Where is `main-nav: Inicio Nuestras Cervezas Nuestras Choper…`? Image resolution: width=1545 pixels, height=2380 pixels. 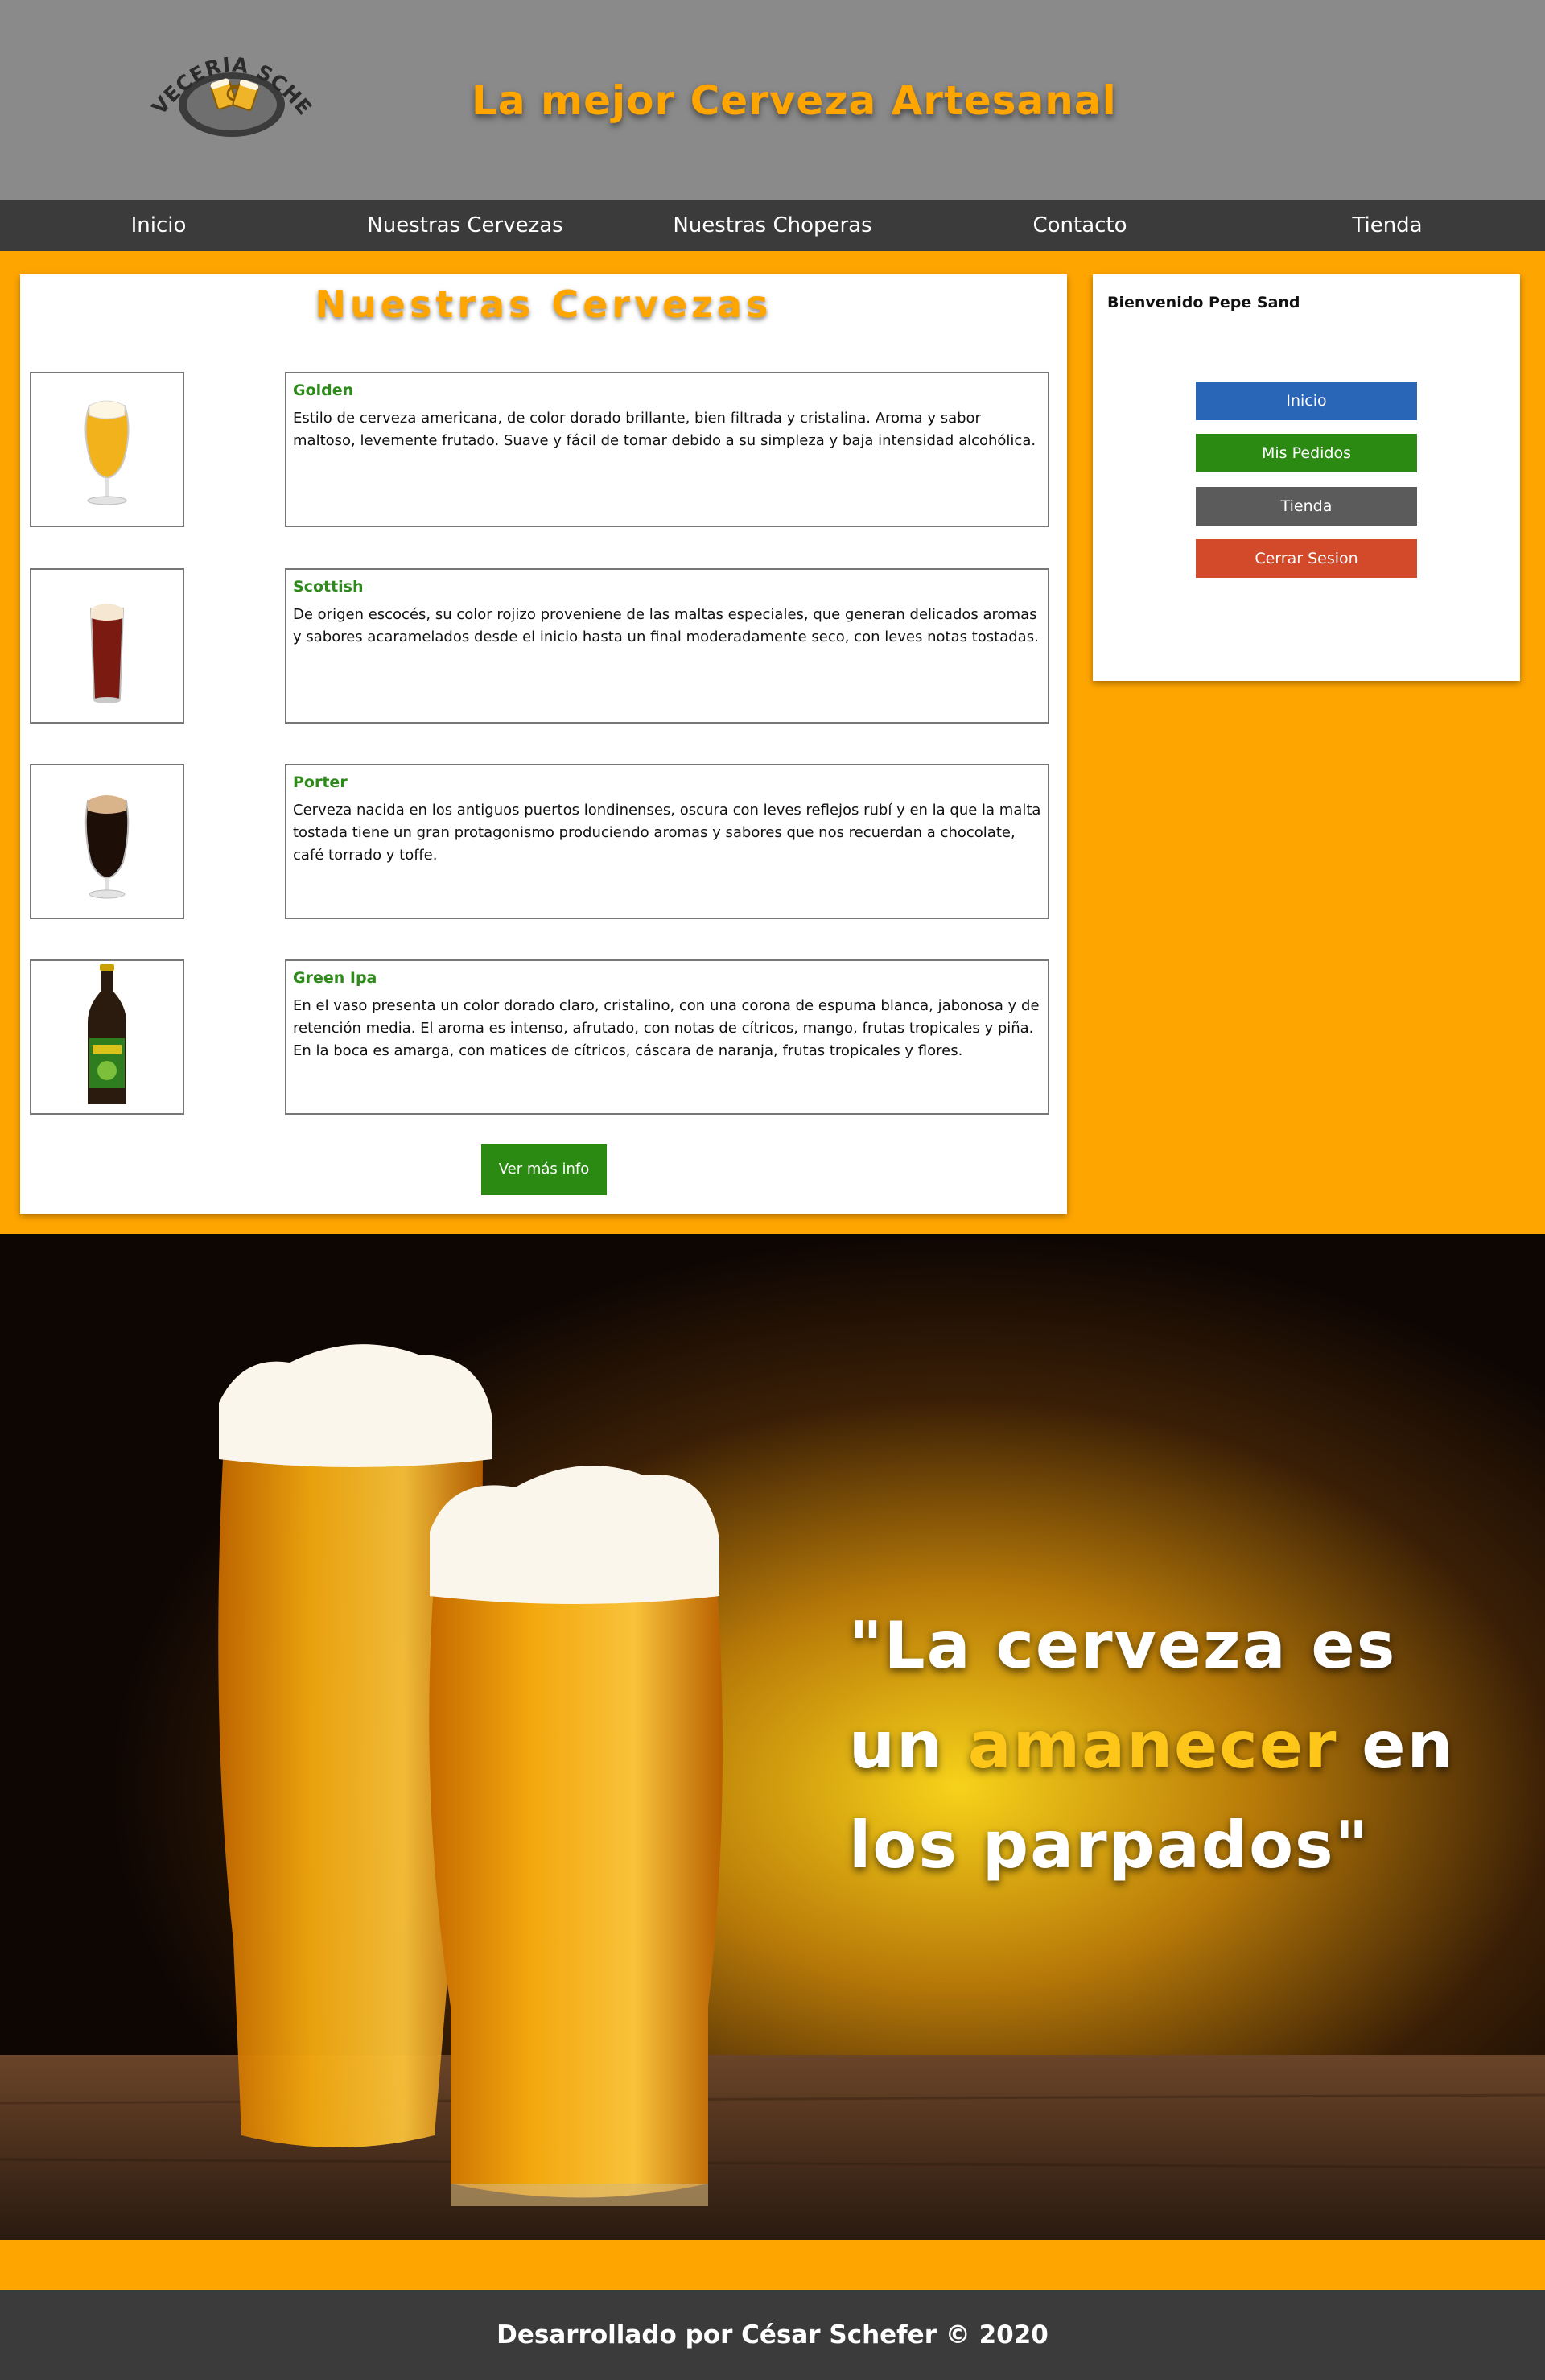 main-nav: Inicio Nuestras Cervezas Nuestras Choper… is located at coordinates (772, 225).